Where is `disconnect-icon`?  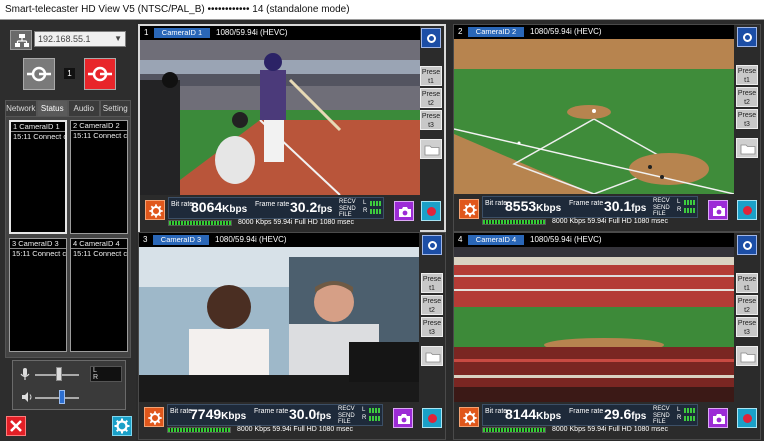 disconnect-icon is located at coordinates (100, 74).